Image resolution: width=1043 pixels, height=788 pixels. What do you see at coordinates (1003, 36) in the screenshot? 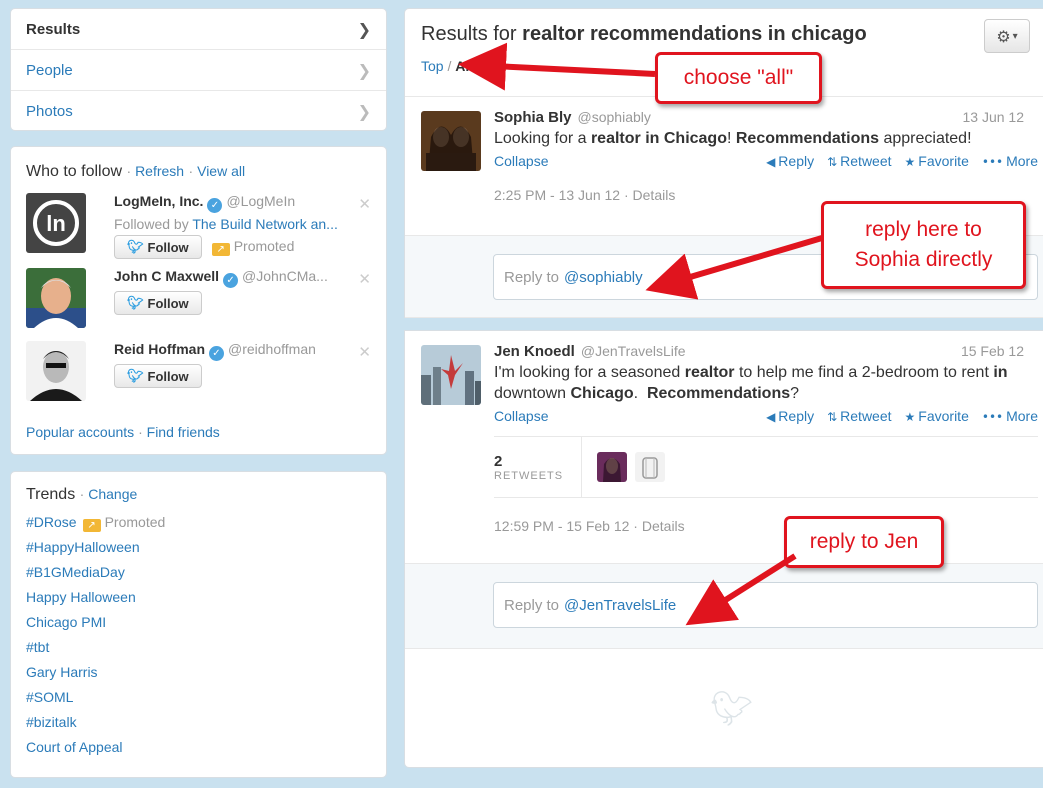
I see `gear-icon: ⚙` at bounding box center [1003, 36].